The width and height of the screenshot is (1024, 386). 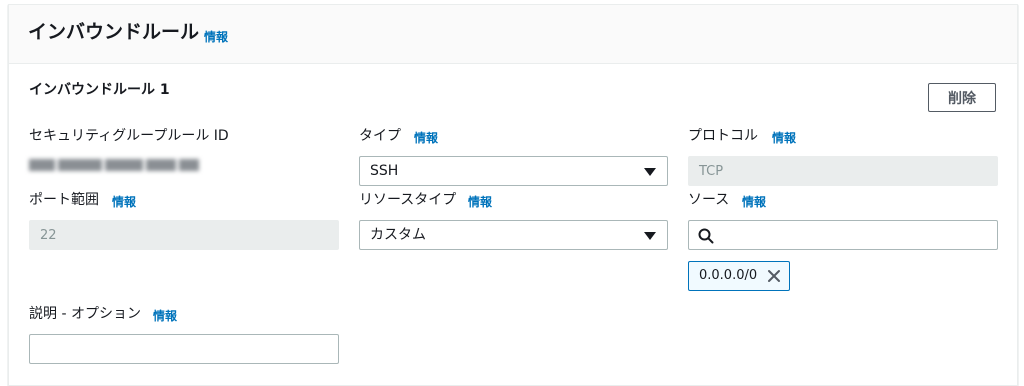 What do you see at coordinates (129, 136) in the screenshot?
I see `sg-rule-id-label: セキュリティグループルール ID` at bounding box center [129, 136].